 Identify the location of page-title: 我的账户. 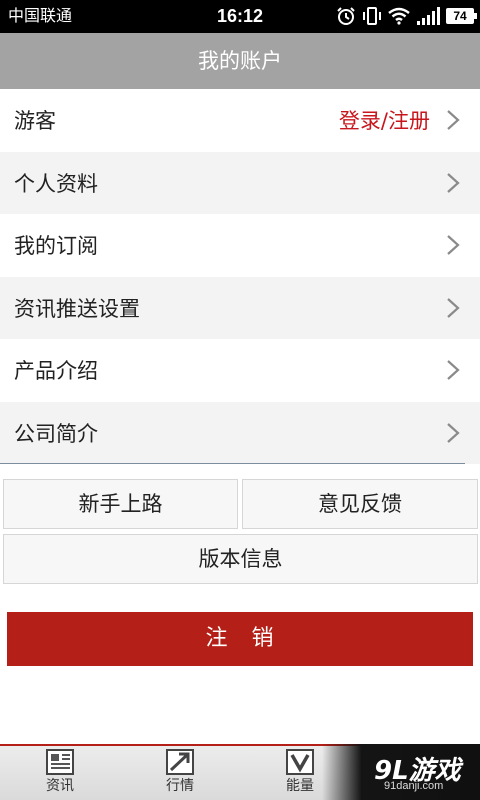
(240, 61).